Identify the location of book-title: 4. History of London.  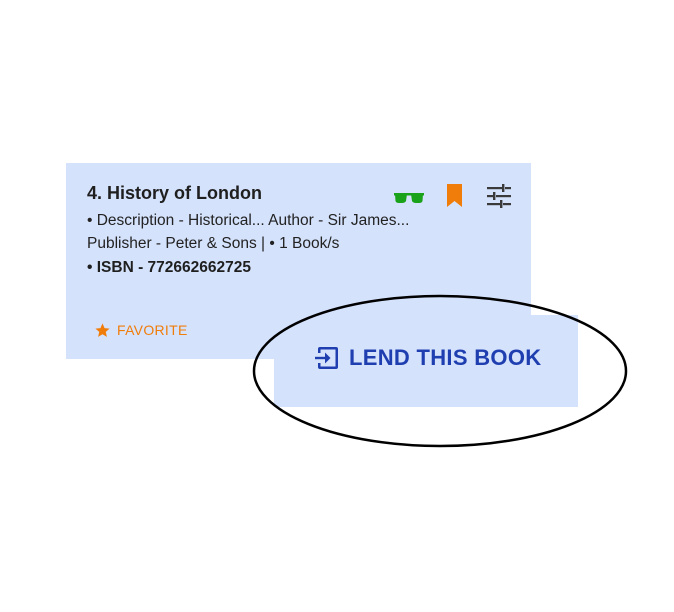
(174, 193).